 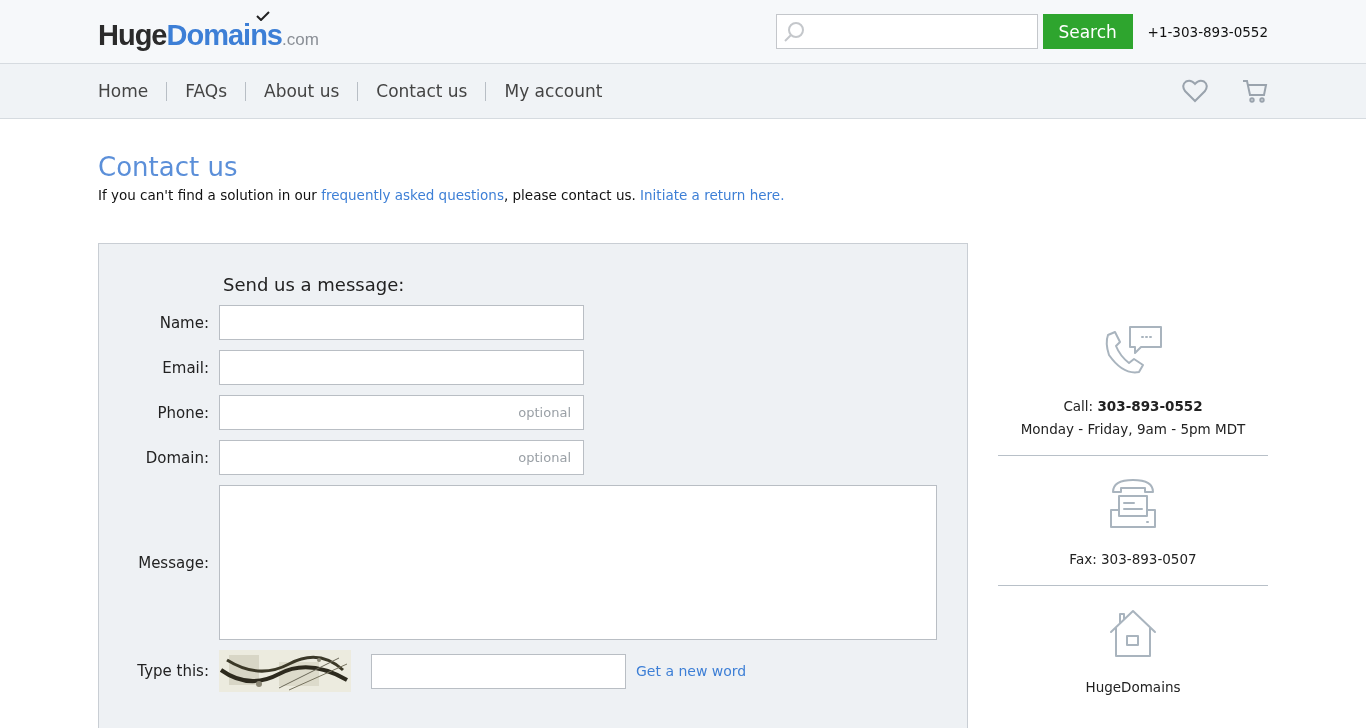 I want to click on nav-link: FAQs, so click(x=205, y=91).